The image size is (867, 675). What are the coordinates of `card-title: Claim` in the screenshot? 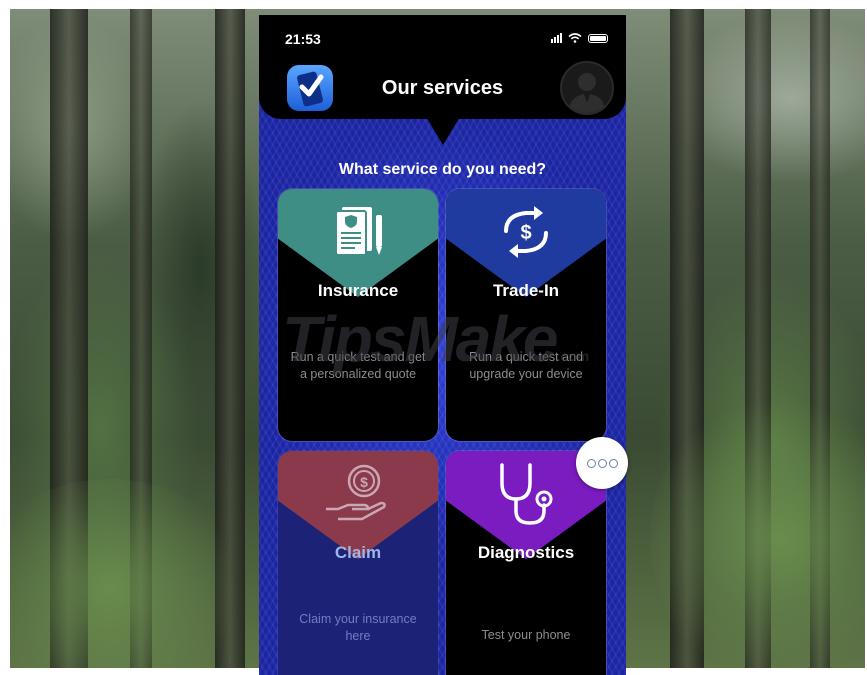 It's located at (358, 552).